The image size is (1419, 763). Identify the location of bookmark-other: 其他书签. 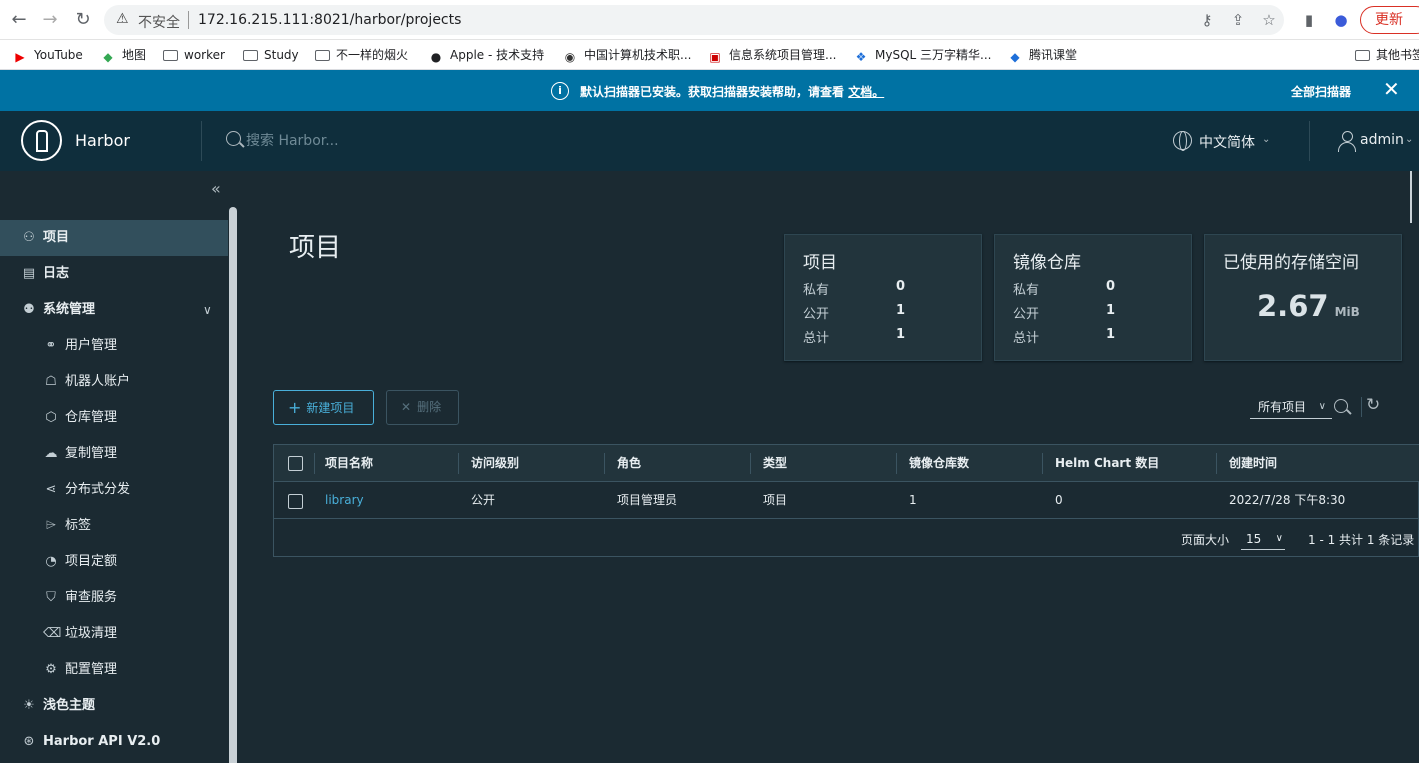
(1387, 55).